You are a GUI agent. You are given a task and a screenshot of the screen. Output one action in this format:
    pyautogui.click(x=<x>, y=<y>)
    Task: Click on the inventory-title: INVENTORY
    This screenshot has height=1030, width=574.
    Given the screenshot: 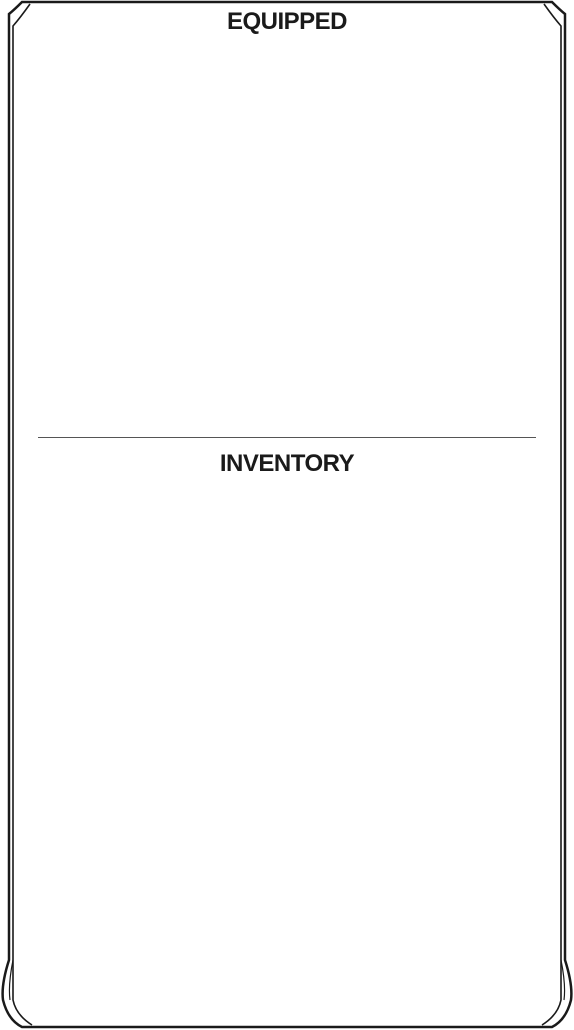 What is the action you would take?
    pyautogui.click(x=287, y=463)
    